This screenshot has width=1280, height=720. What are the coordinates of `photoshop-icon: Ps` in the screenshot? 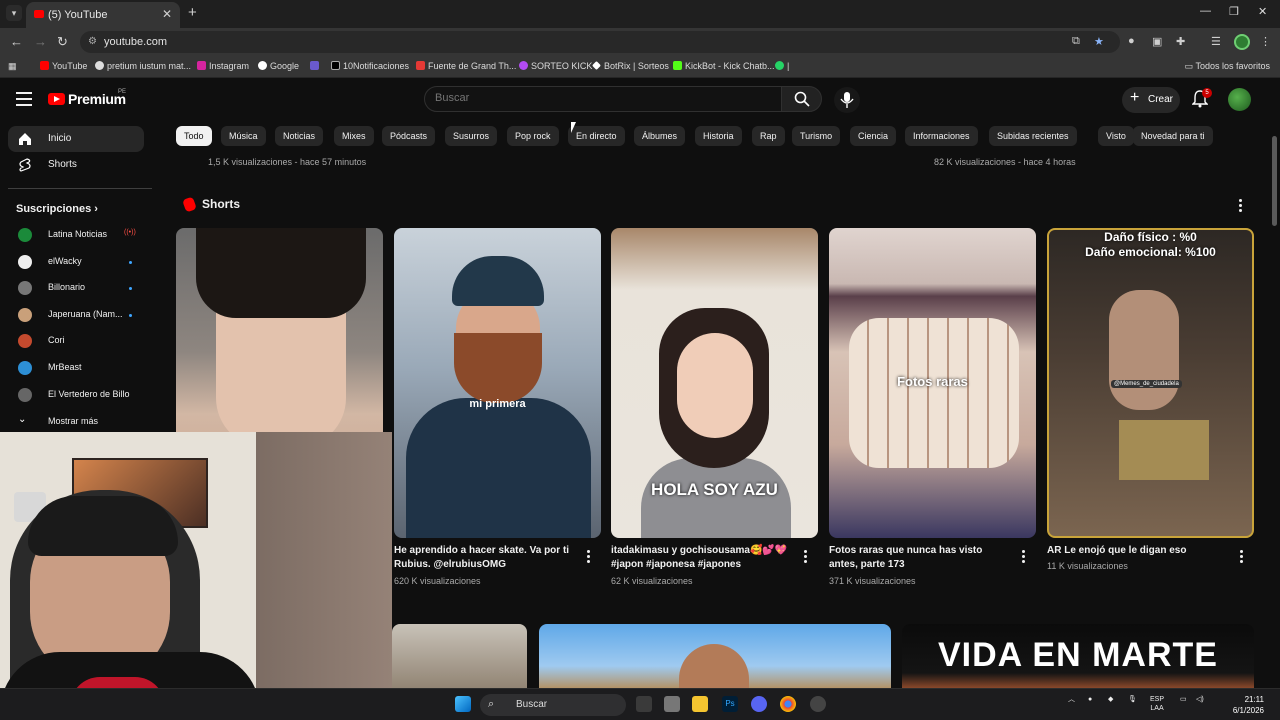 It's located at (730, 704).